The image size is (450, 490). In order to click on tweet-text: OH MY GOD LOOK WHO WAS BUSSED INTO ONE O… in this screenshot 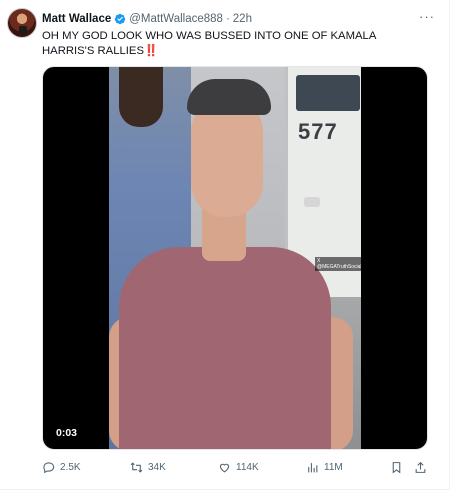, I will do `click(232, 44)`.